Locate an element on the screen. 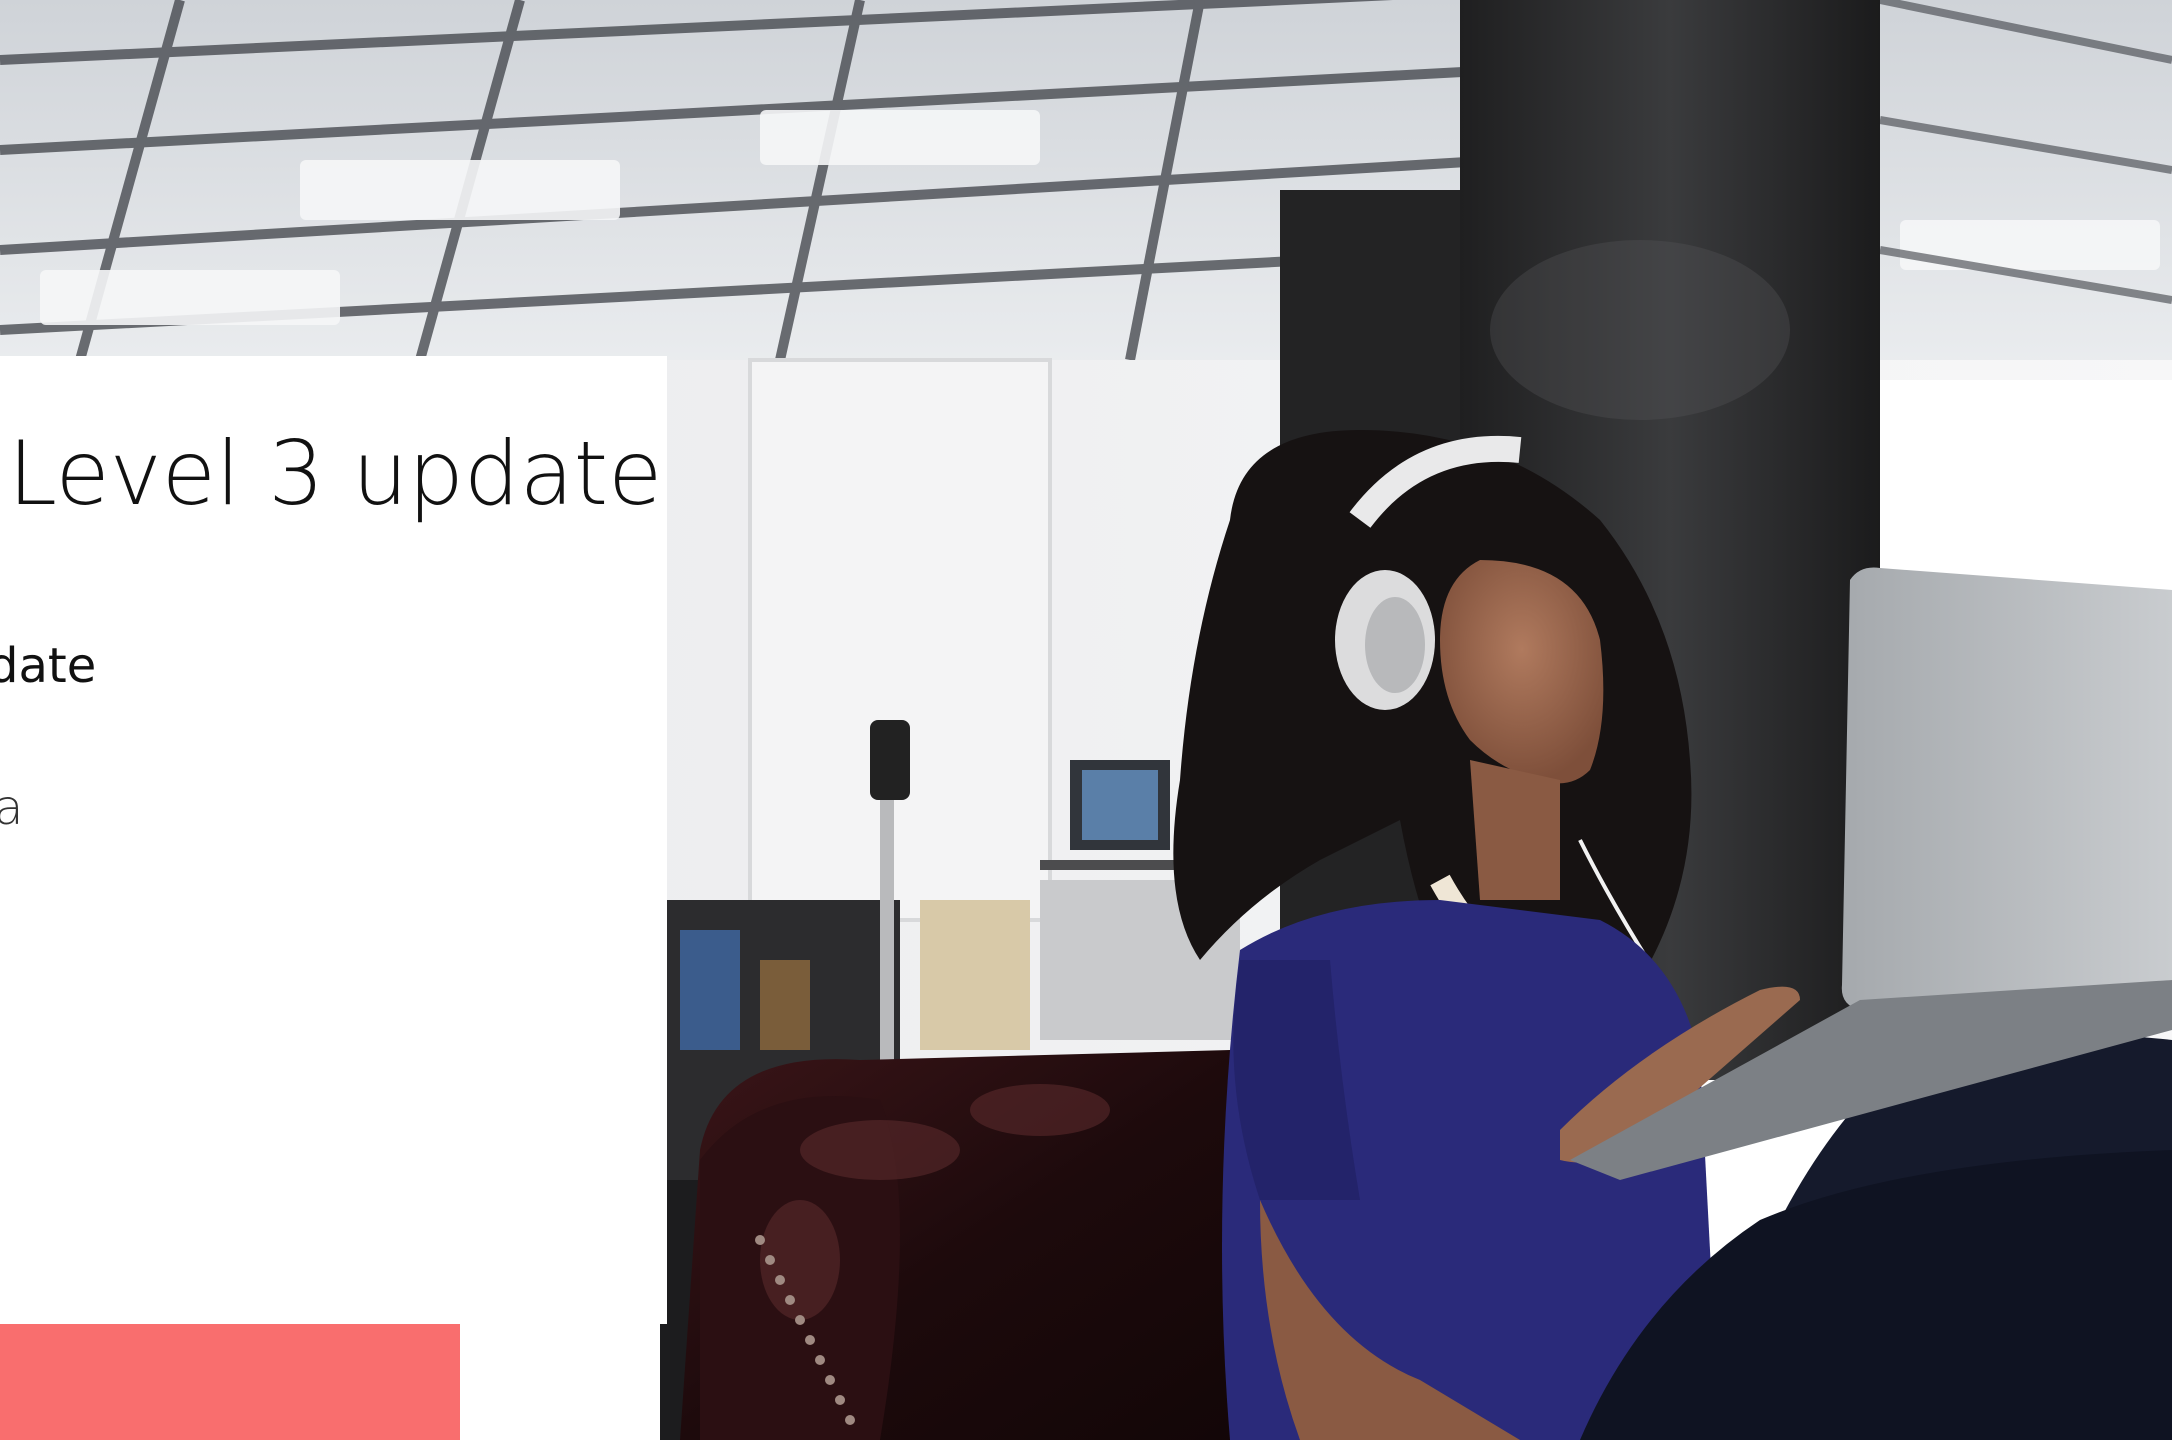 Image resolution: width=2172 pixels, height=1440 pixels. slide-title: Level 3 update is located at coordinates (335, 473).